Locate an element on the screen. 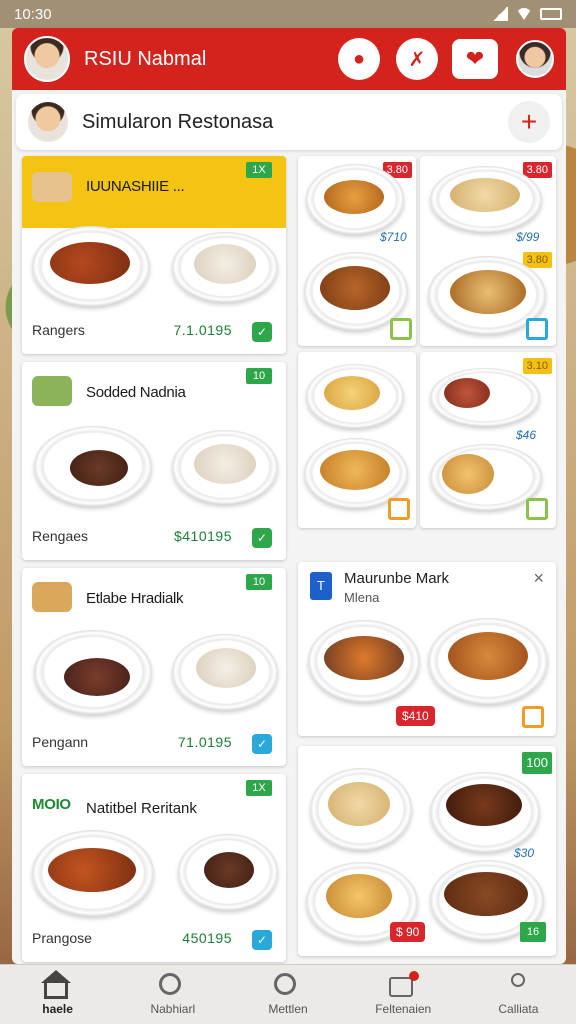 The image size is (576, 1024). nav-label: haele is located at coordinates (57, 1009).